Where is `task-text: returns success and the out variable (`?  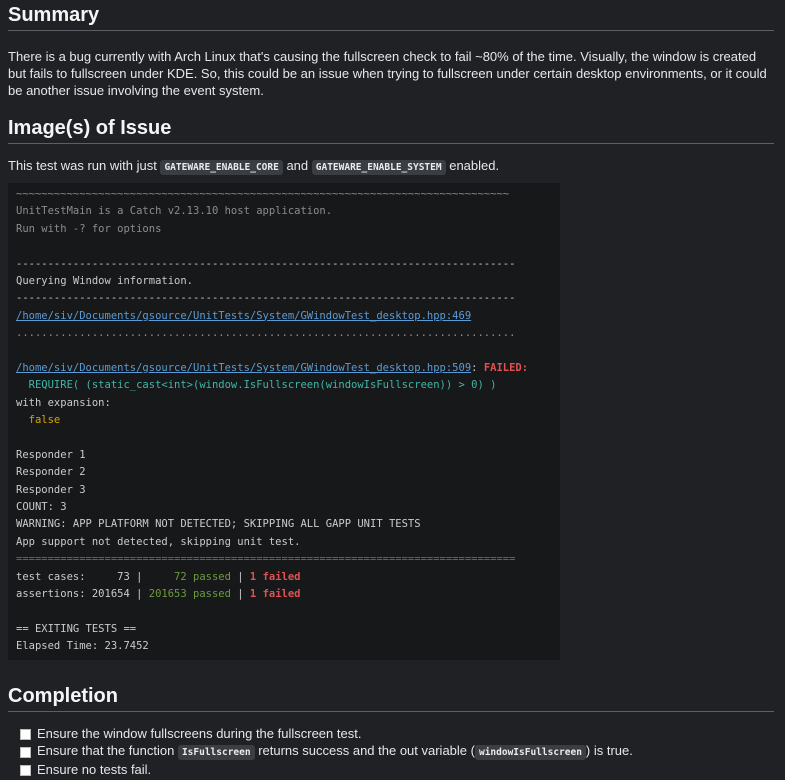
task-text: returns success and the out variable ( is located at coordinates (364, 750).